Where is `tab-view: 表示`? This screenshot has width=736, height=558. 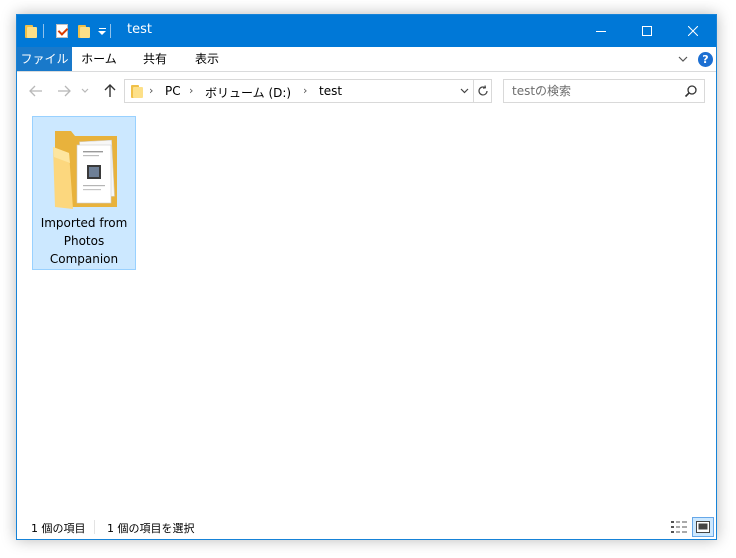
tab-view: 表示 is located at coordinates (207, 59).